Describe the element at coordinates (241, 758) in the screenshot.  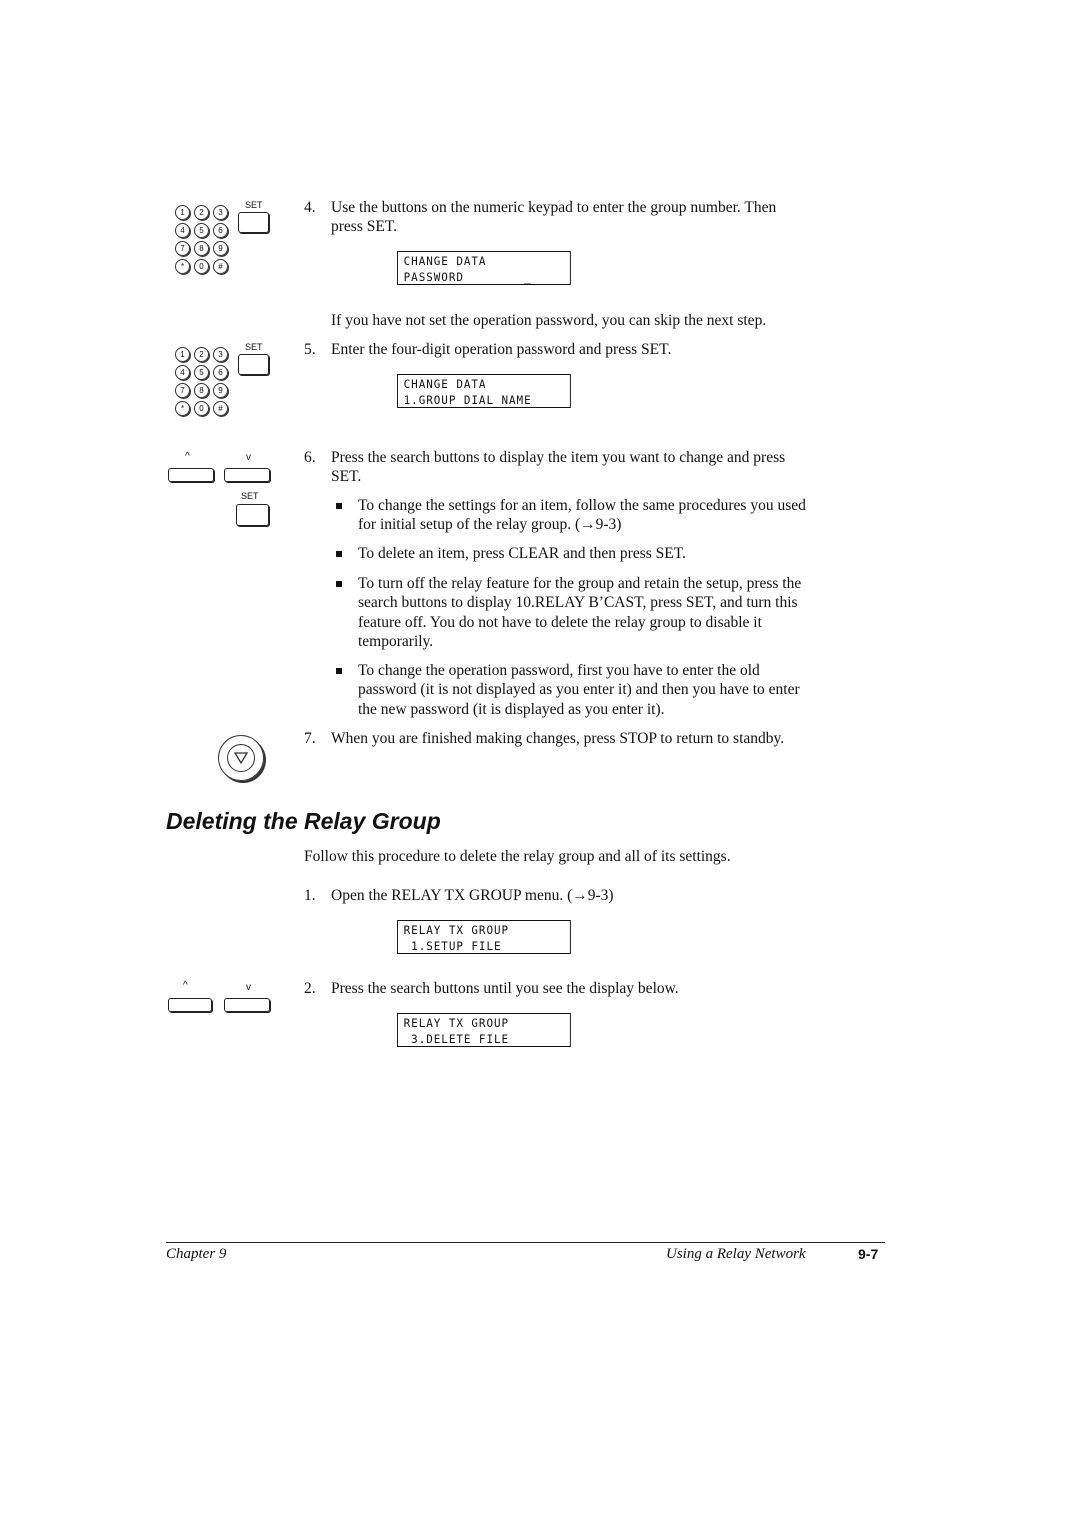
I see `stop-button-icon` at that location.